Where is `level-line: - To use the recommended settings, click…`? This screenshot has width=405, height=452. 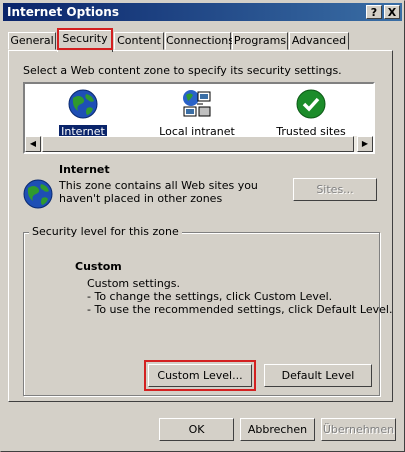
level-line: - To use the recommended settings, click… is located at coordinates (240, 309).